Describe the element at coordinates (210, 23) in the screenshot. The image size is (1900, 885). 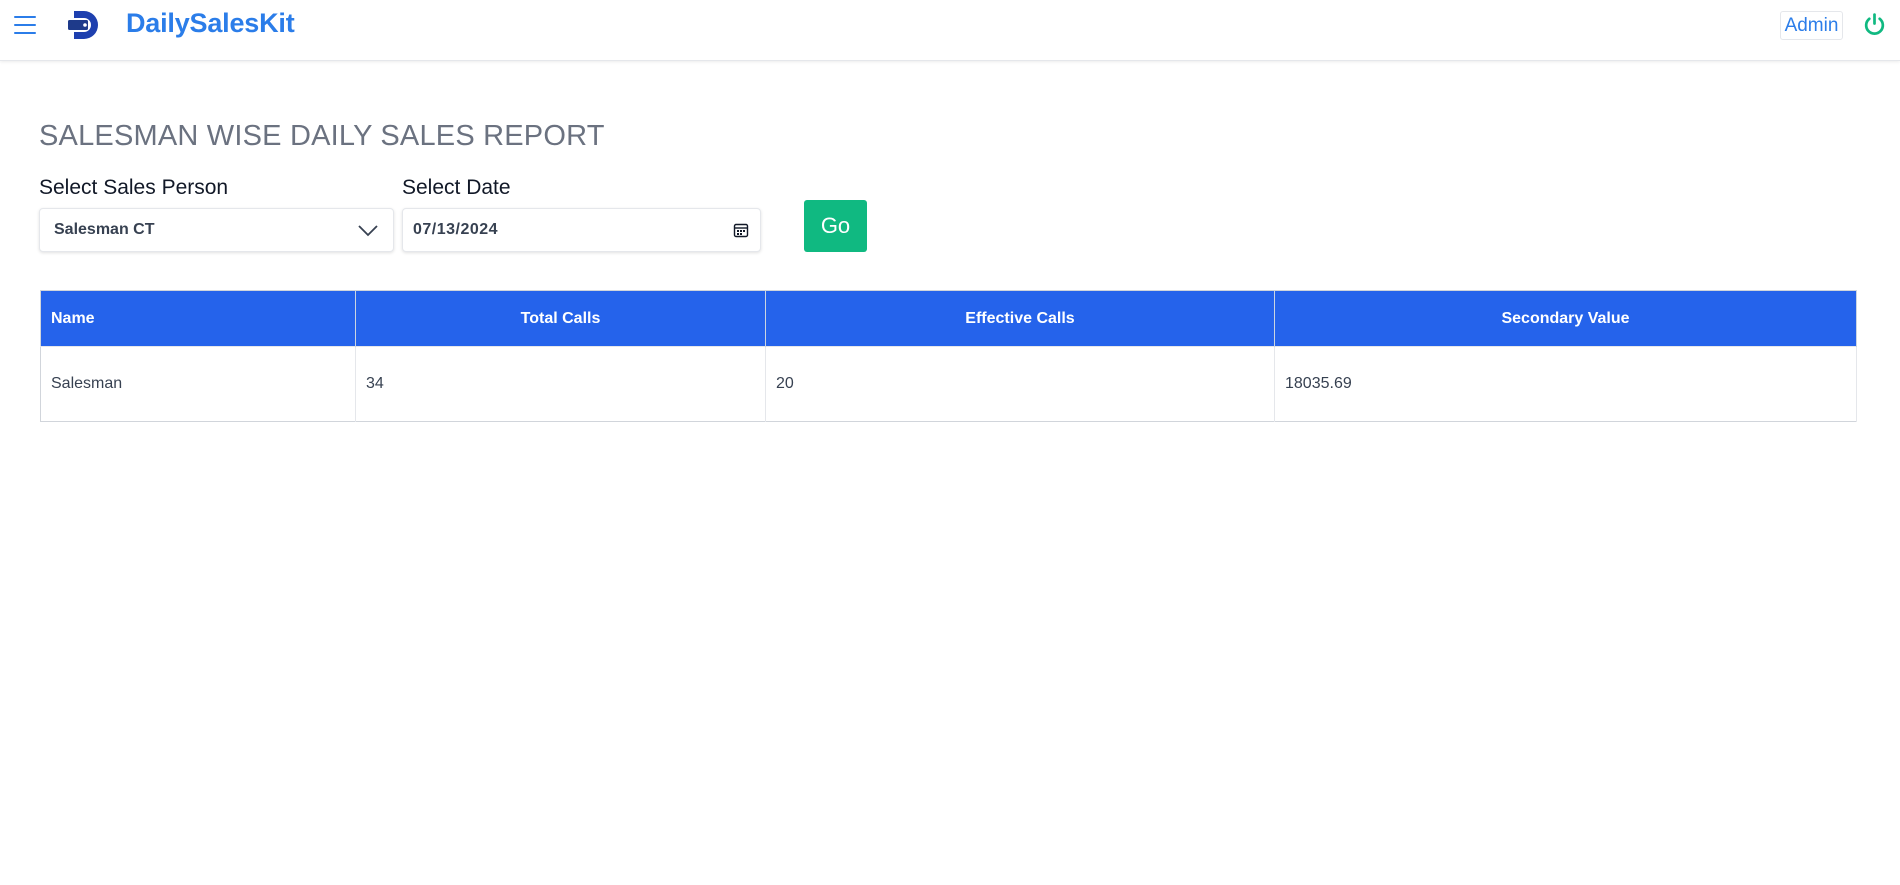
I see `brand-name: DailySalesKit` at that location.